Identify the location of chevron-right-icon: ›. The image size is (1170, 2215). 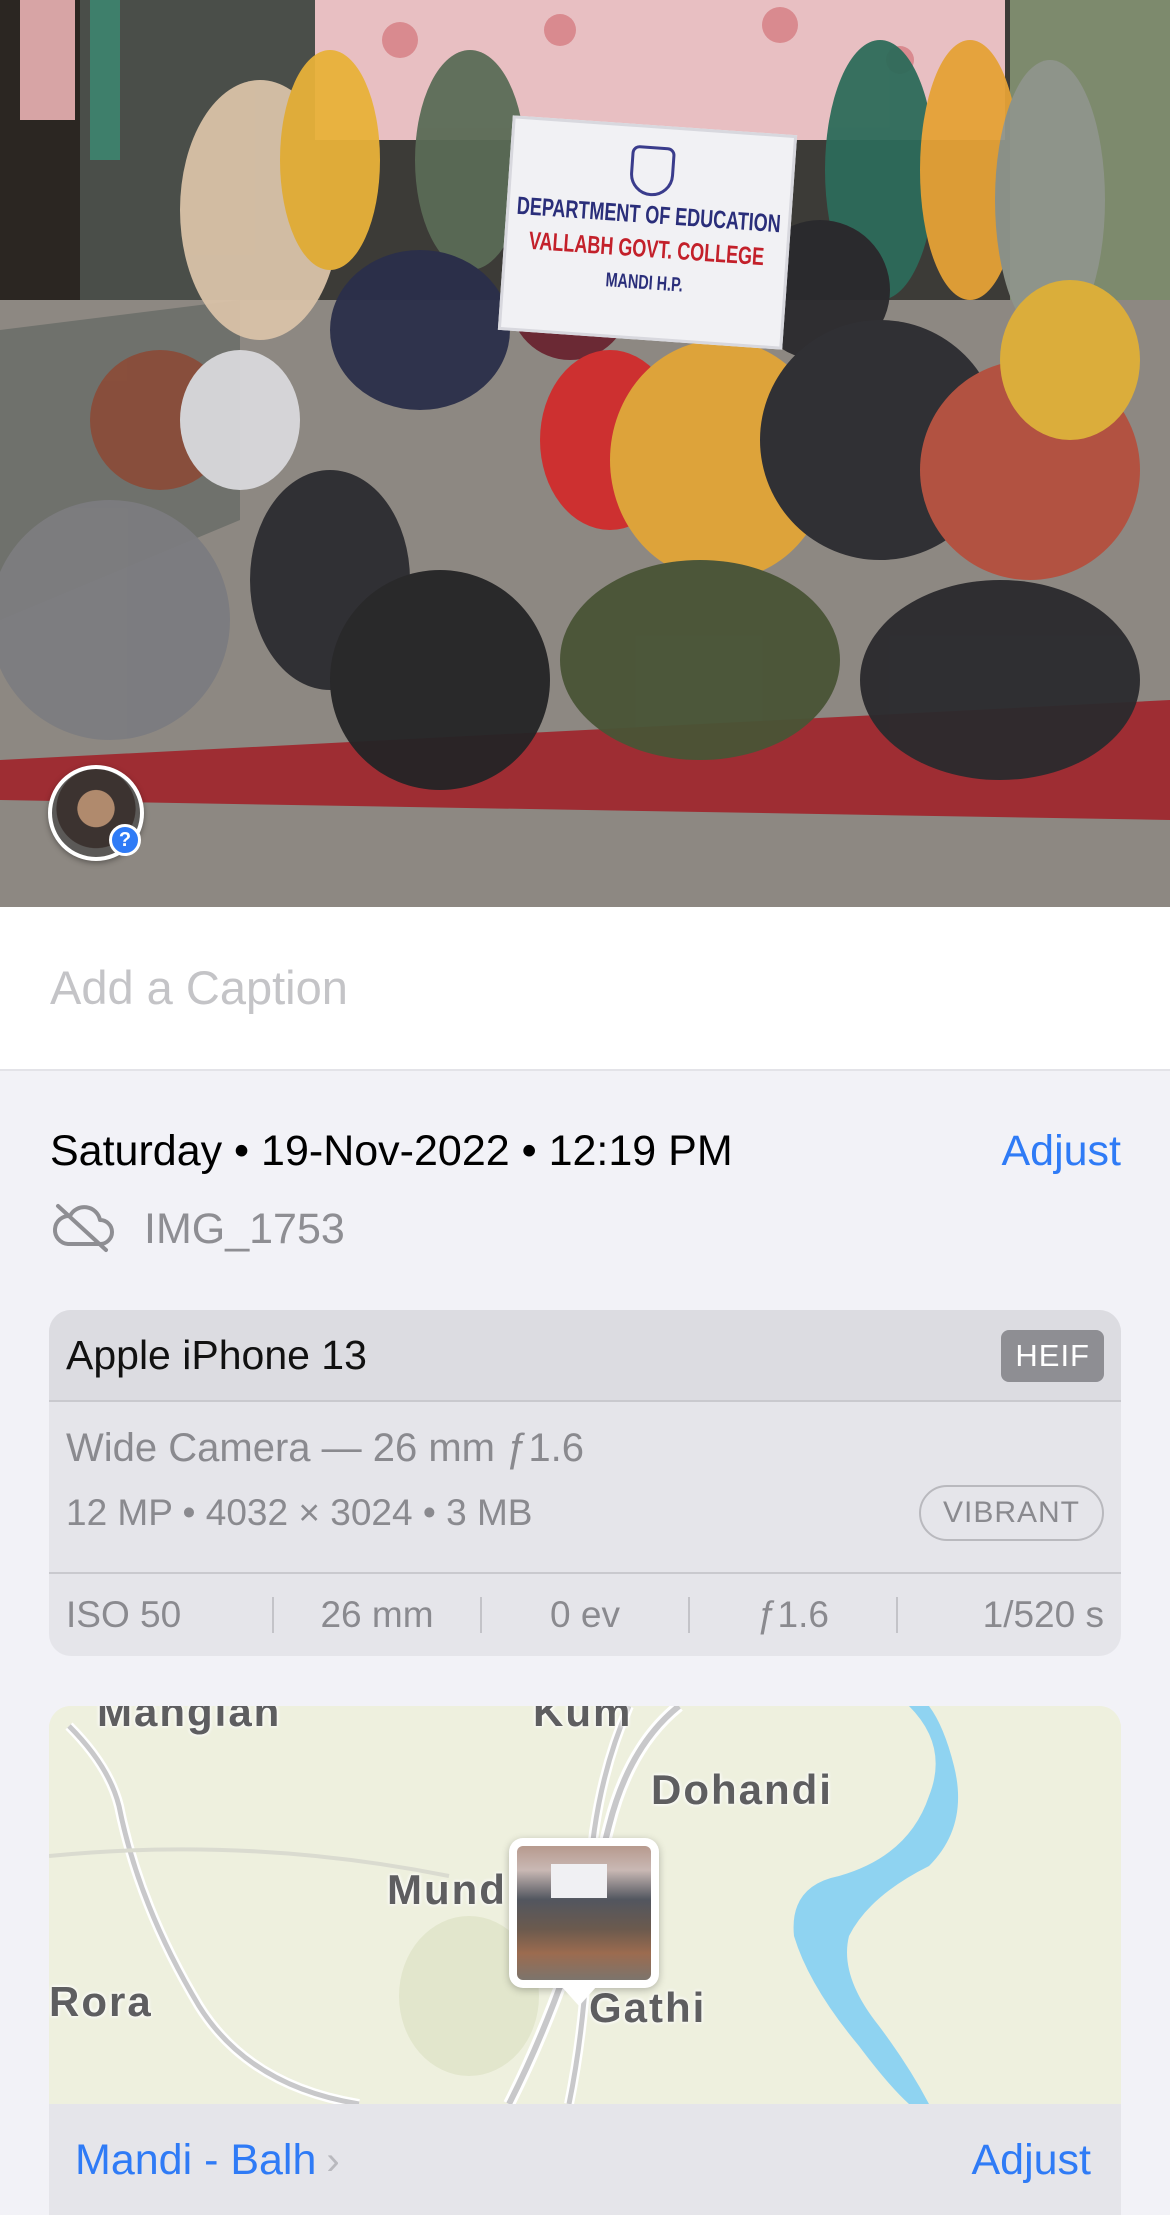
(333, 2161).